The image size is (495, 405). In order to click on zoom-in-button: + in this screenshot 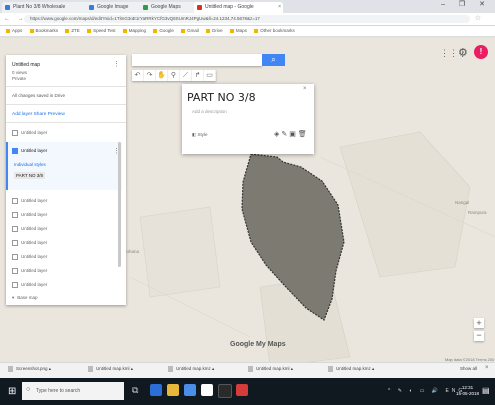, I will do `click(479, 323)`.